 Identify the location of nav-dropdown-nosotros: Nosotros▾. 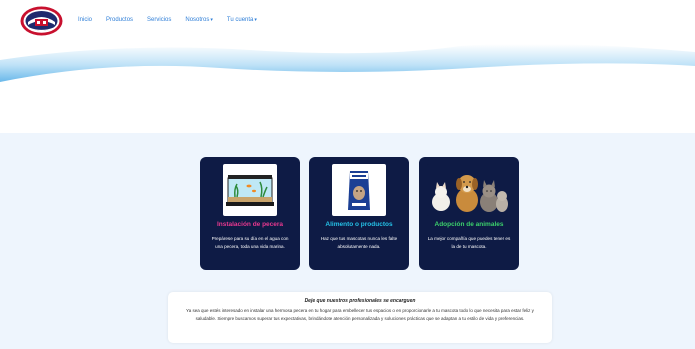
(199, 20).